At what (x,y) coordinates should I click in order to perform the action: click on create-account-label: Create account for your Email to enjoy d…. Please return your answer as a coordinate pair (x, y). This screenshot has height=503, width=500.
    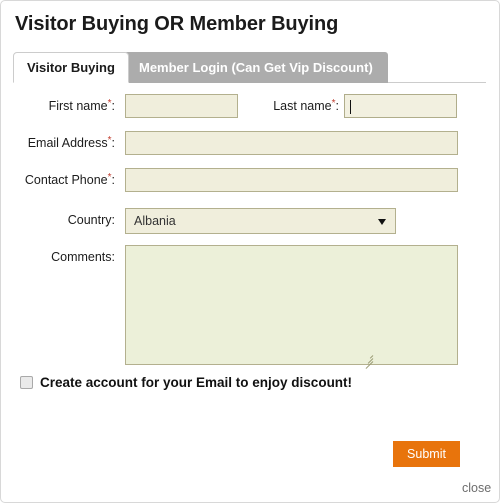
    Looking at the image, I should click on (196, 382).